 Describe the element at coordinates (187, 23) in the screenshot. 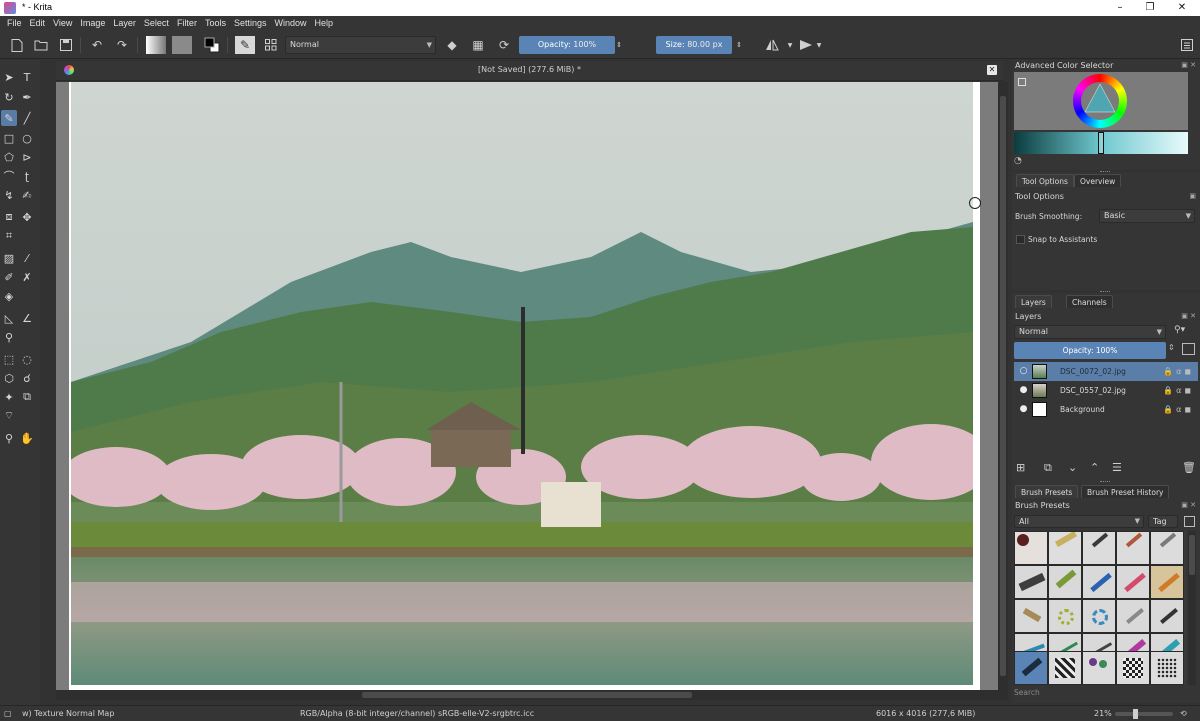

I see `menu-filter: Filter` at that location.